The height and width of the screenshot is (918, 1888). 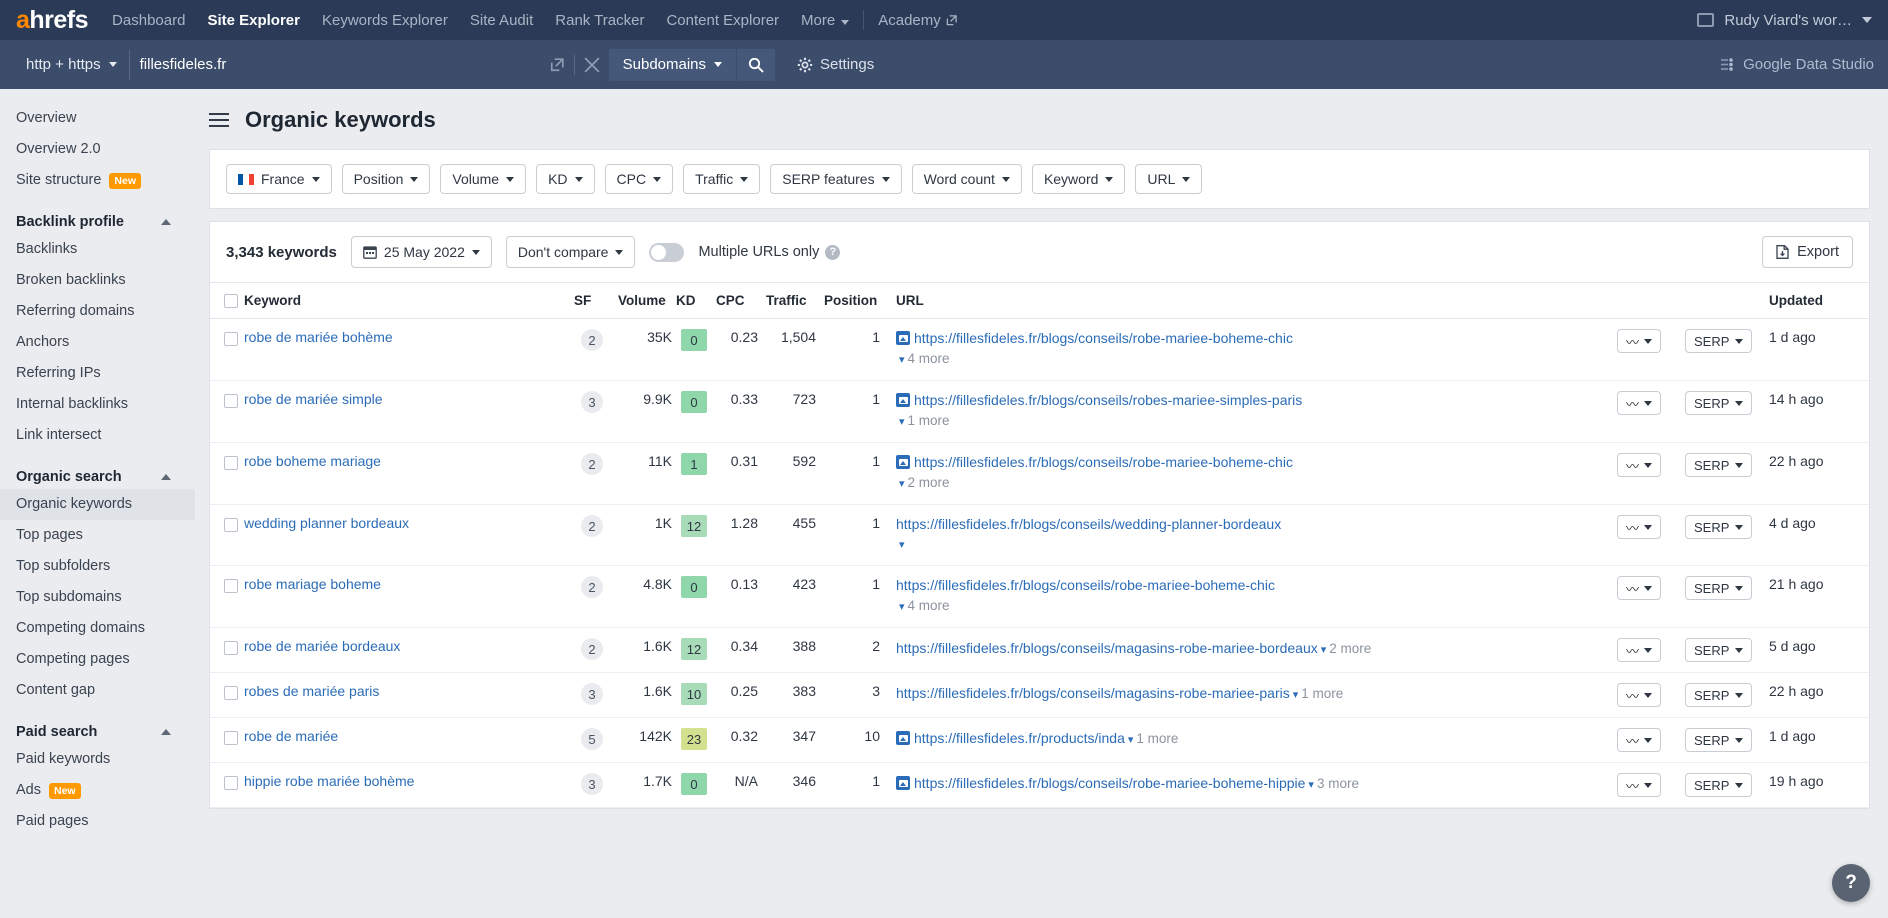 I want to click on target-url-input: fillesfideles.fr, so click(x=335, y=65).